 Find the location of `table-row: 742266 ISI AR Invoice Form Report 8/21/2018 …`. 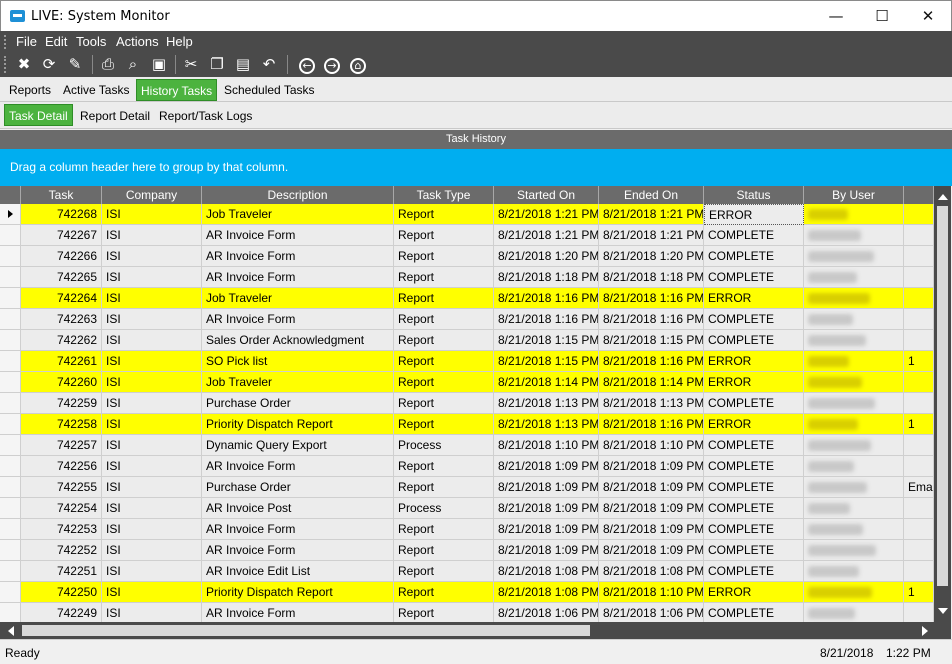

table-row: 742266 ISI AR Invoice Form Report 8/21/2018 … is located at coordinates (467, 256).